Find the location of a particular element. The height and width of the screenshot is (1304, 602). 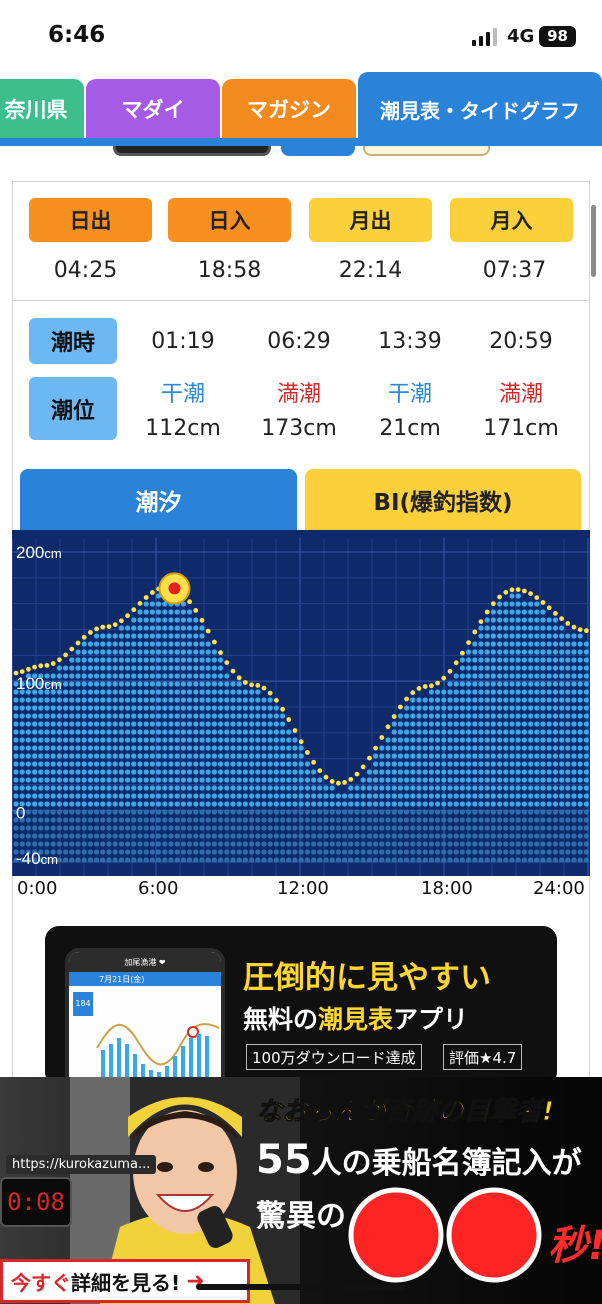

tab-madai: マダイ is located at coordinates (153, 109).